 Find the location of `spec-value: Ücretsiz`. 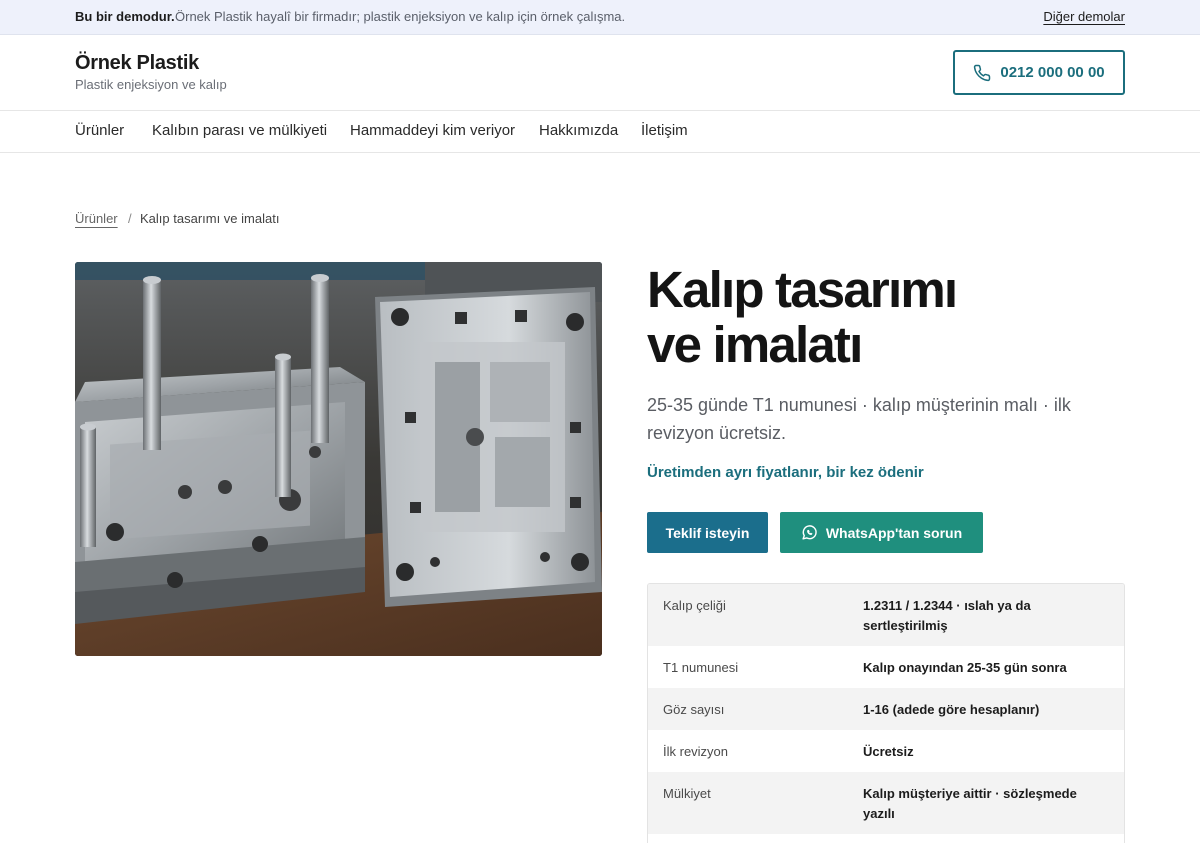

spec-value: Ücretsiz is located at coordinates (888, 751).